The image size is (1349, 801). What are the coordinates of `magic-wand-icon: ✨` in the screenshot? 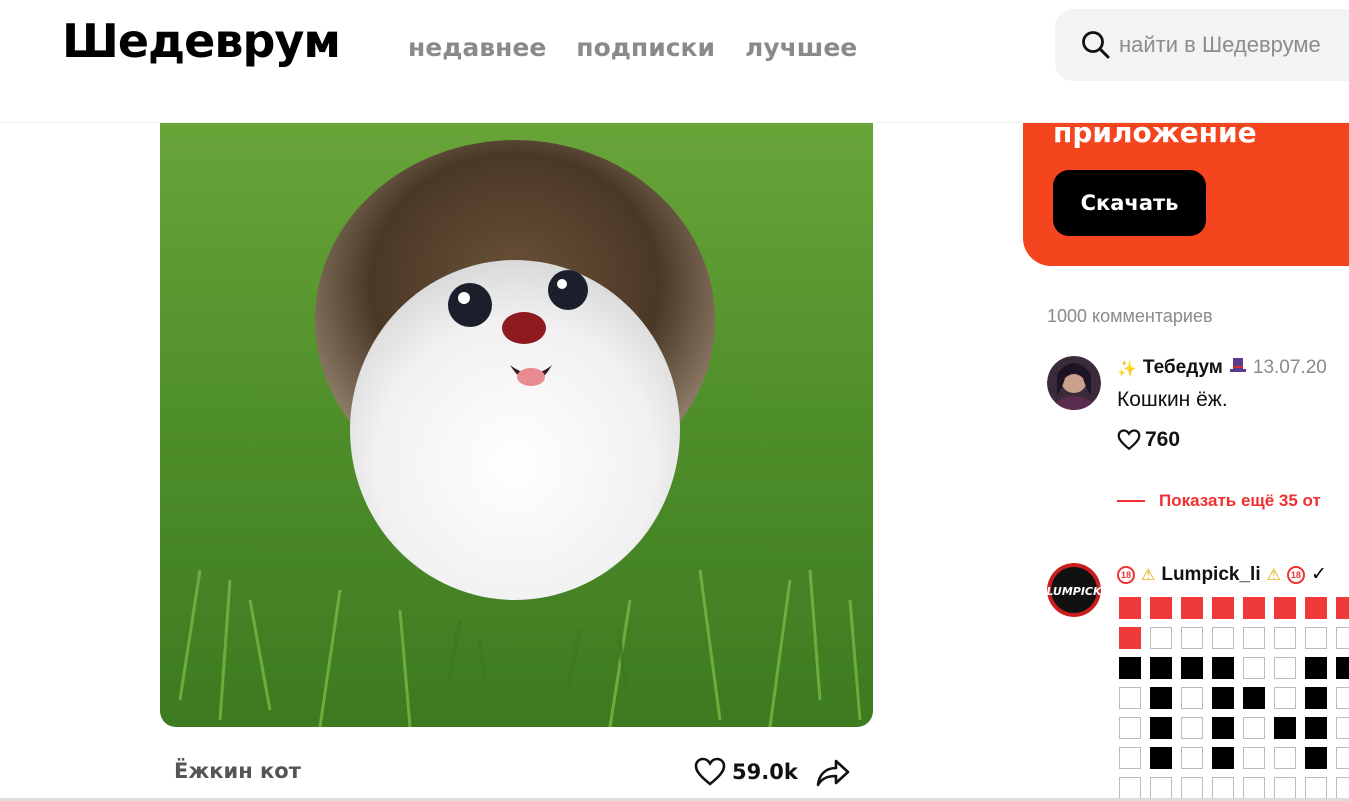 It's located at (1127, 368).